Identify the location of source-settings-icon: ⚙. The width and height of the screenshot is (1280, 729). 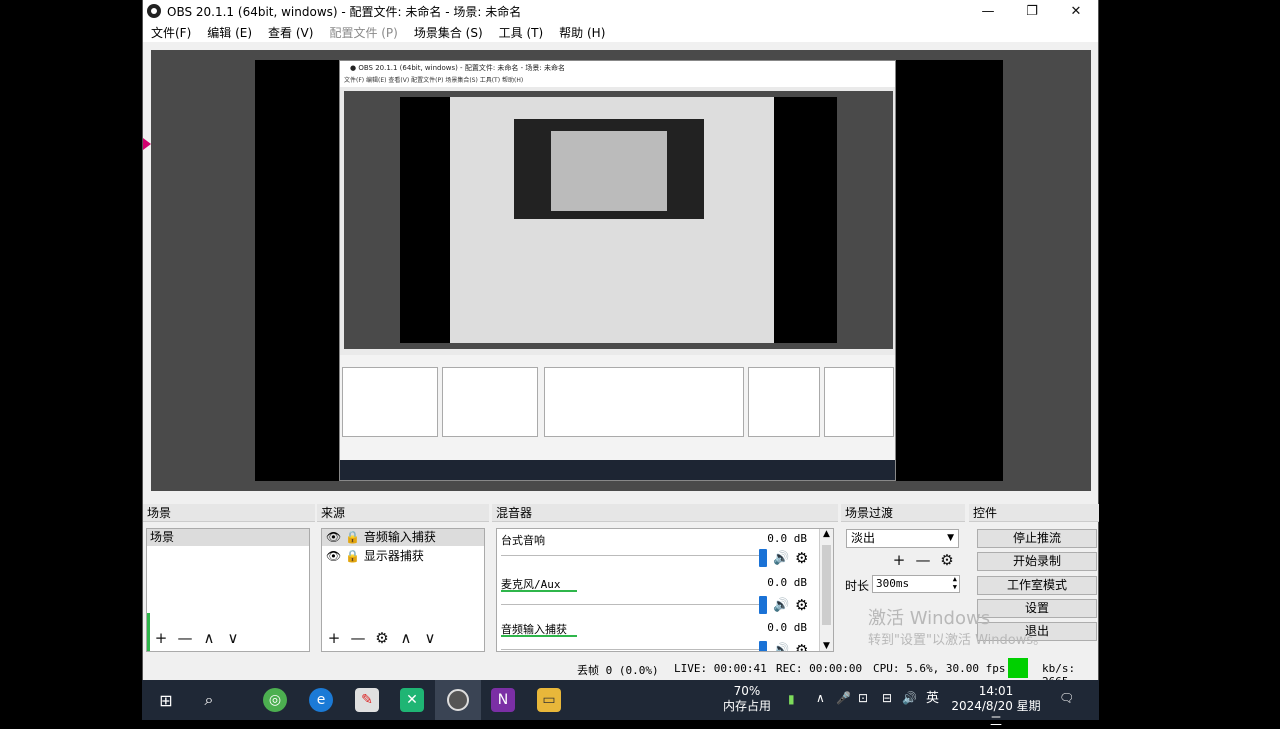
(382, 638).